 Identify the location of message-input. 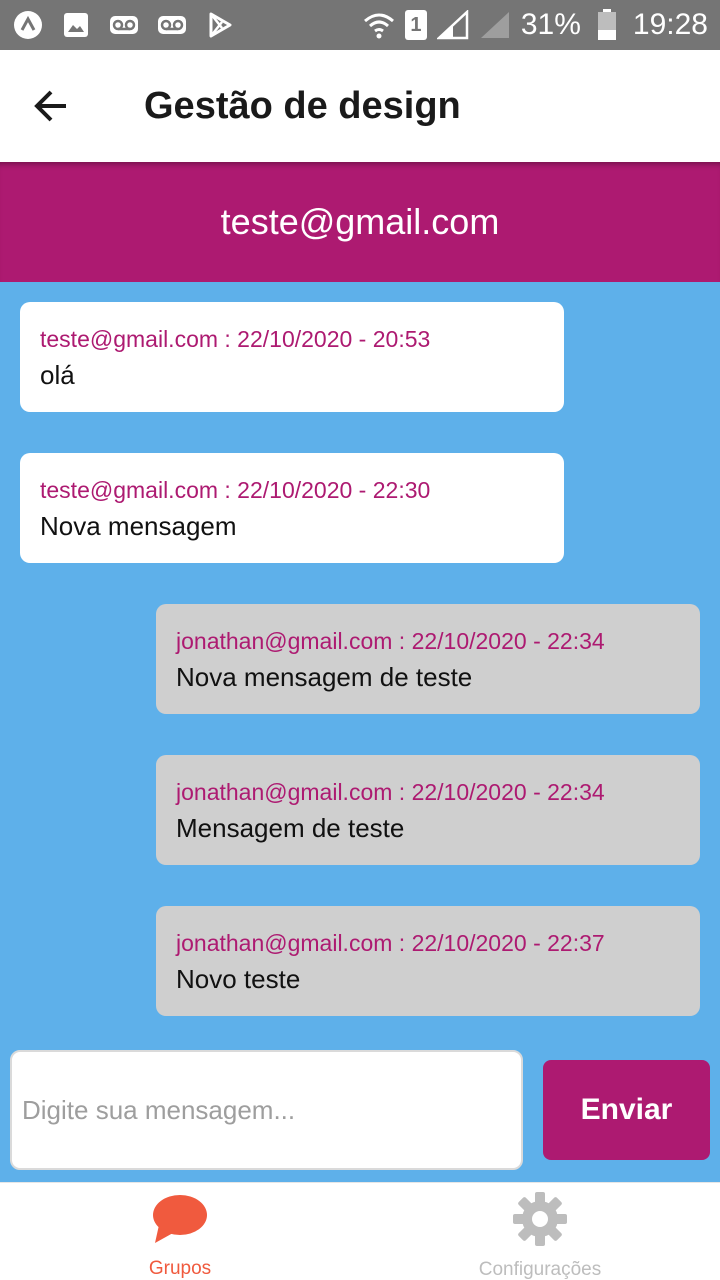
(266, 1110).